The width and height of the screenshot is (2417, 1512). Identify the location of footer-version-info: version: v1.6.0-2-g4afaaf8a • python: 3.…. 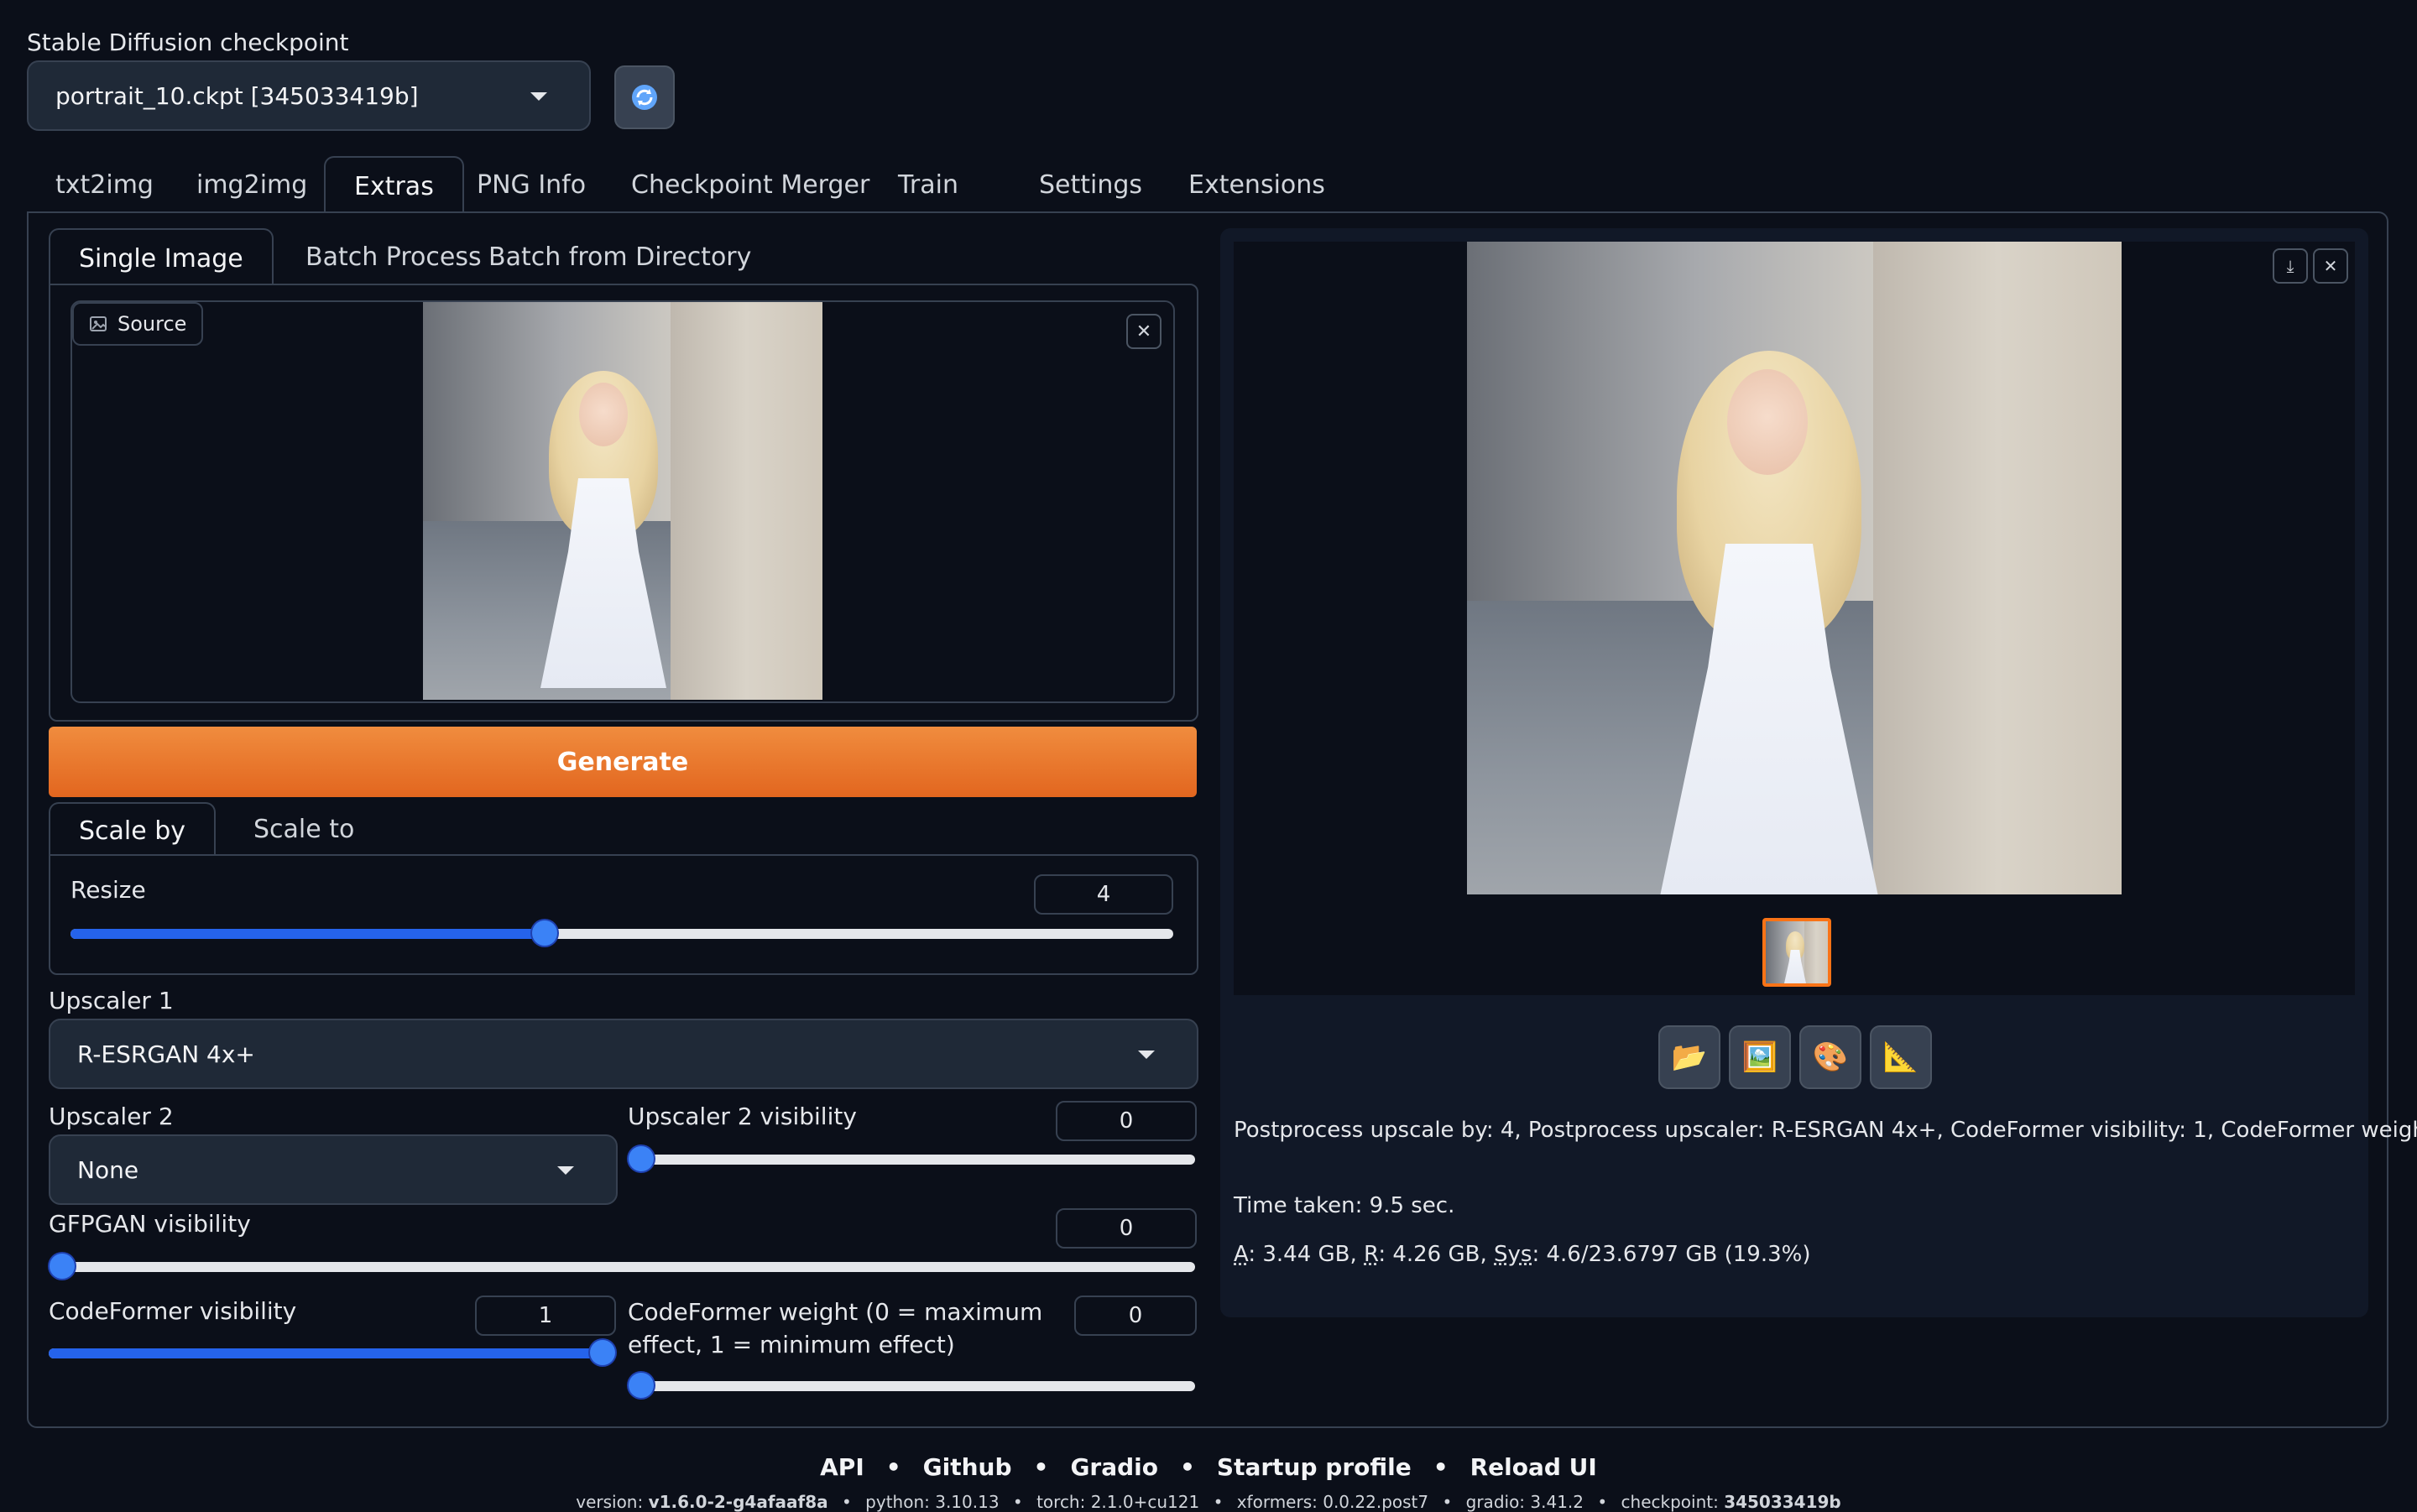
(1208, 1502).